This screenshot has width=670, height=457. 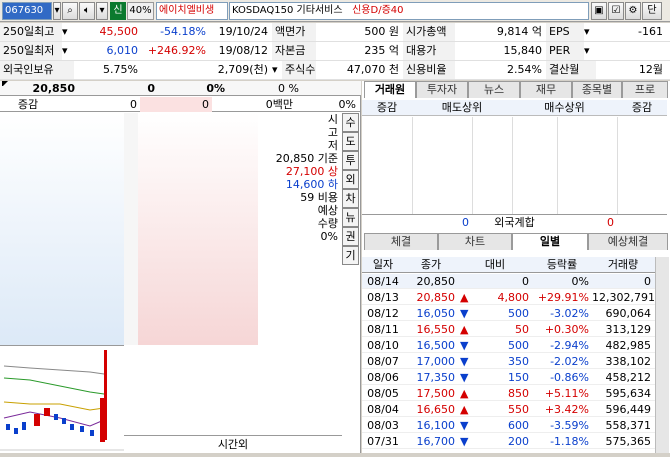 What do you see at coordinates (350, 198) in the screenshot?
I see `side-btn-cha: 차` at bounding box center [350, 198].